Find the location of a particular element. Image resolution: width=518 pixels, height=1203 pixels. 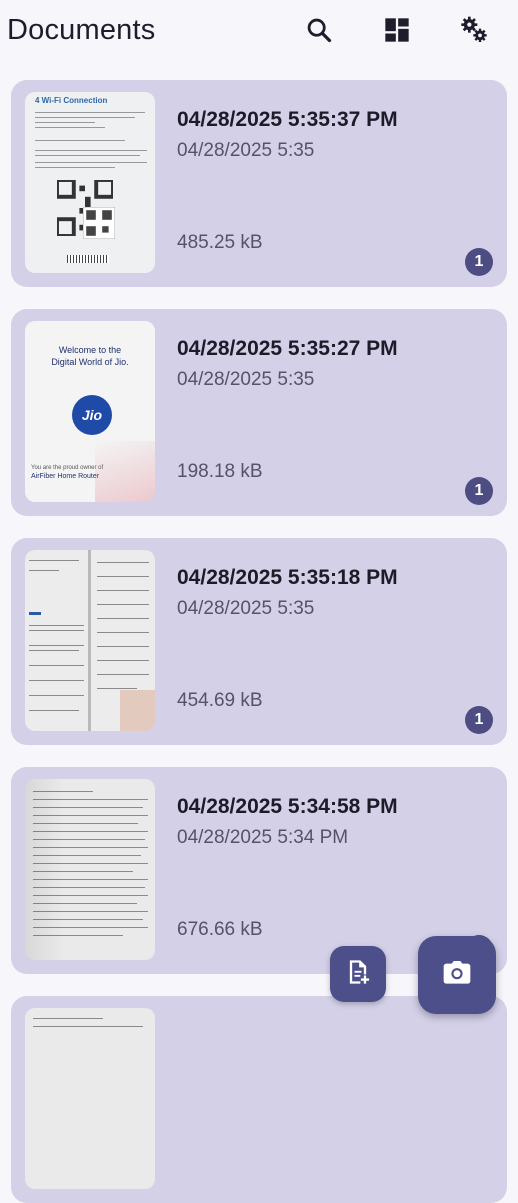

document-size: 485.25 kB is located at coordinates (220, 242).